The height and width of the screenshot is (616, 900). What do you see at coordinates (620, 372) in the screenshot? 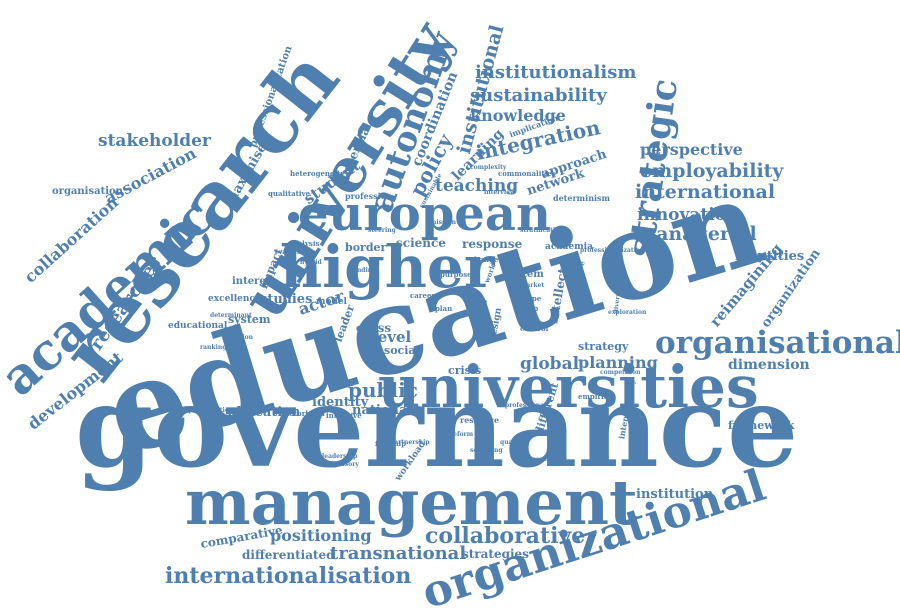
I see `word-competition: competition` at bounding box center [620, 372].